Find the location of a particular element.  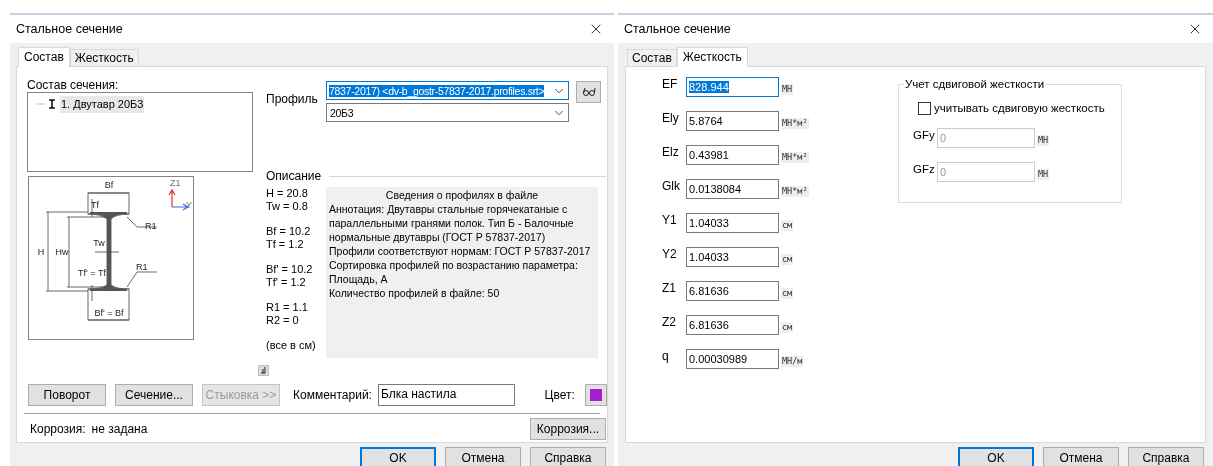

color-picker-button is located at coordinates (595, 395).